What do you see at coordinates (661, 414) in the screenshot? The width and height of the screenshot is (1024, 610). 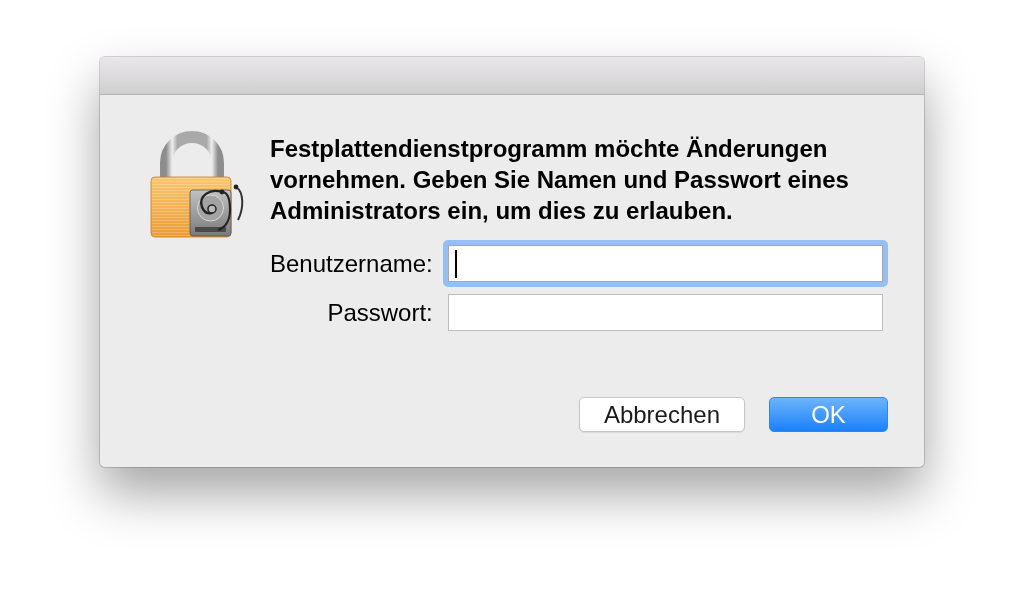 I see `cancel-button: Abbrechen` at bounding box center [661, 414].